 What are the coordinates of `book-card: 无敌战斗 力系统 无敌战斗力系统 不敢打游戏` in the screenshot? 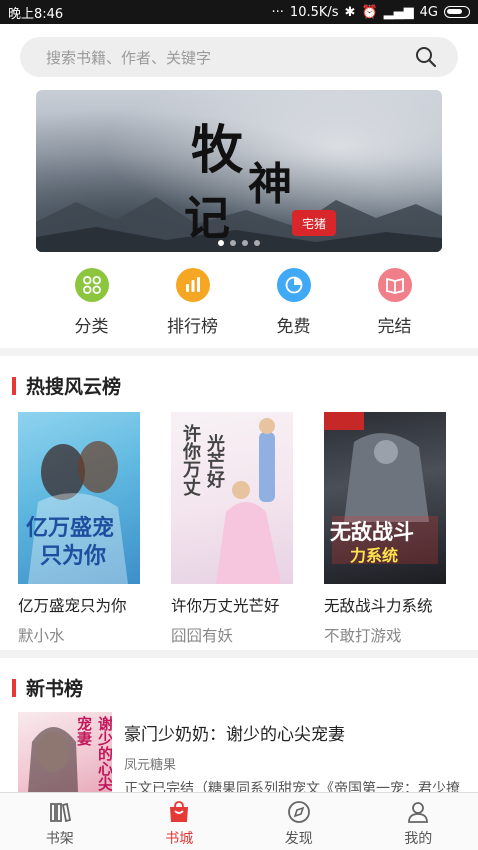 It's located at (386, 529).